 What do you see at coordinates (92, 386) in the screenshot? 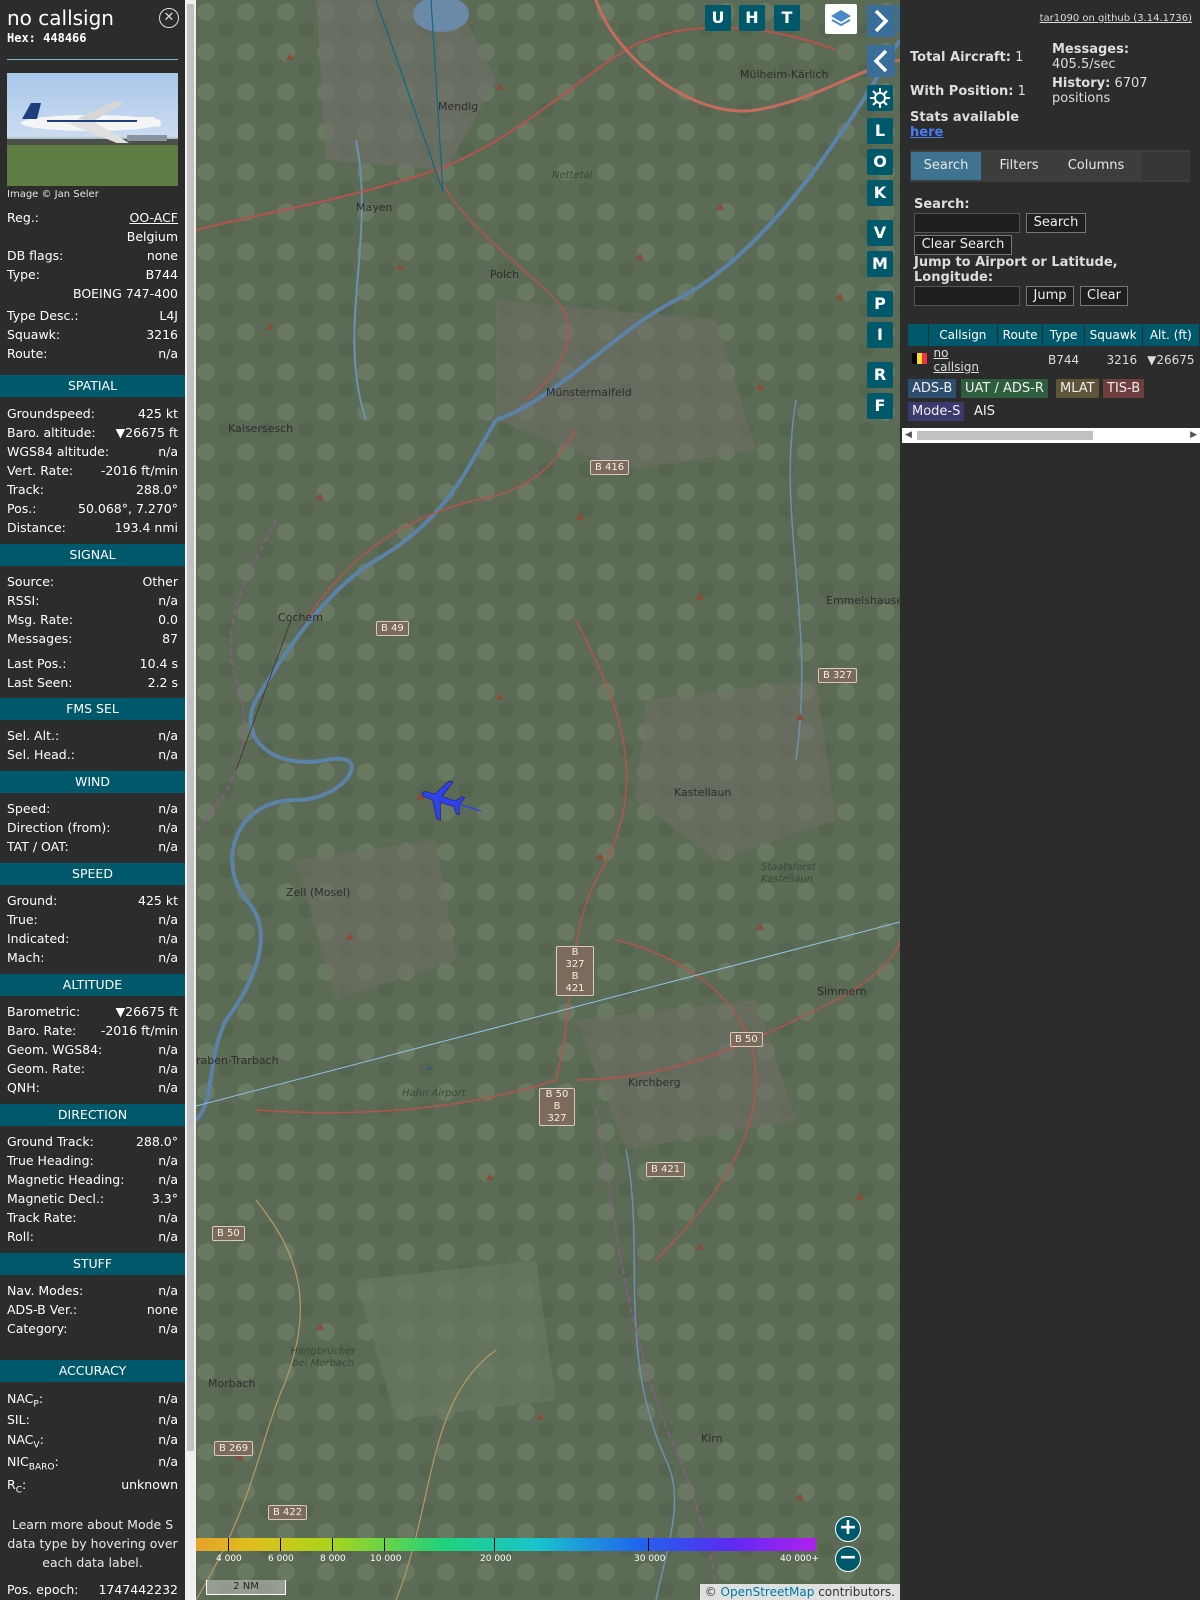
I see `section-spatial: SPATIAL` at bounding box center [92, 386].